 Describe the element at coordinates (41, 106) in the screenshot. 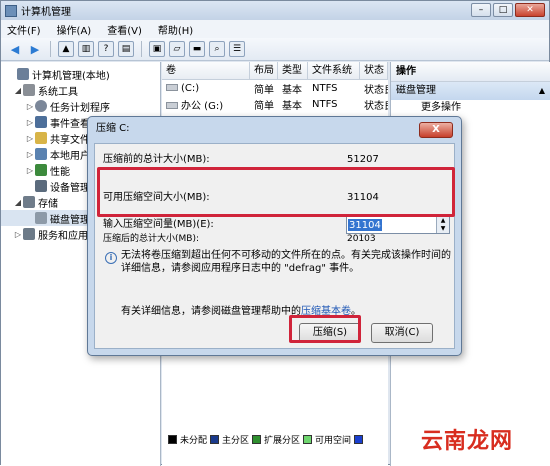

I see `clock-icon` at that location.